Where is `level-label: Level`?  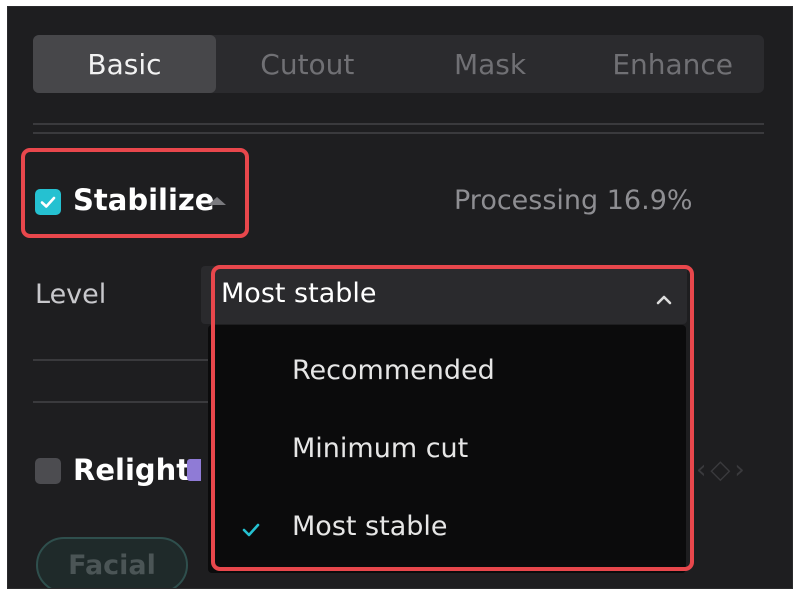 level-label: Level is located at coordinates (71, 294).